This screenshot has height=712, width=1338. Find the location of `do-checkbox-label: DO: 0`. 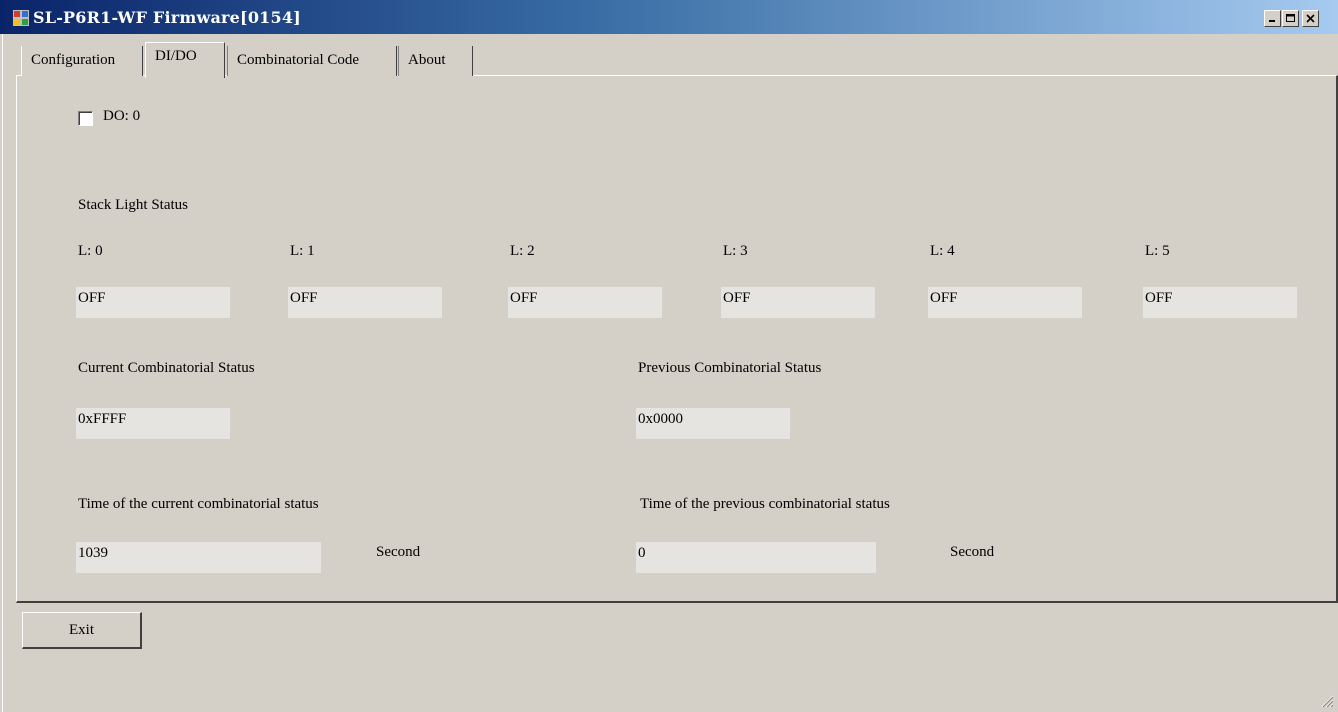

do-checkbox-label: DO: 0 is located at coordinates (121, 116).